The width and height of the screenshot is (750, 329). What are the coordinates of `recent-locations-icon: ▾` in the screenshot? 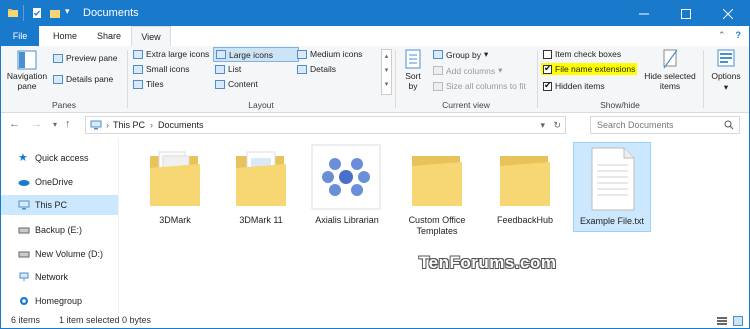 It's located at (55, 124).